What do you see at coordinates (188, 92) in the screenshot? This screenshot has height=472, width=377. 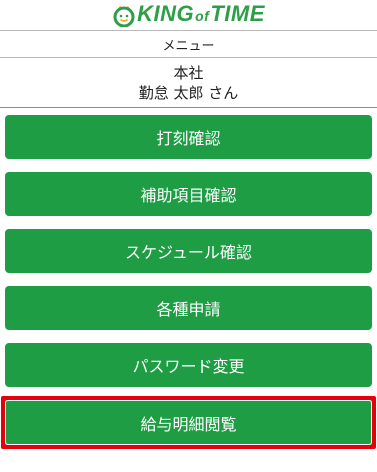 I see `user-name: 勤怠 太郎 さん` at bounding box center [188, 92].